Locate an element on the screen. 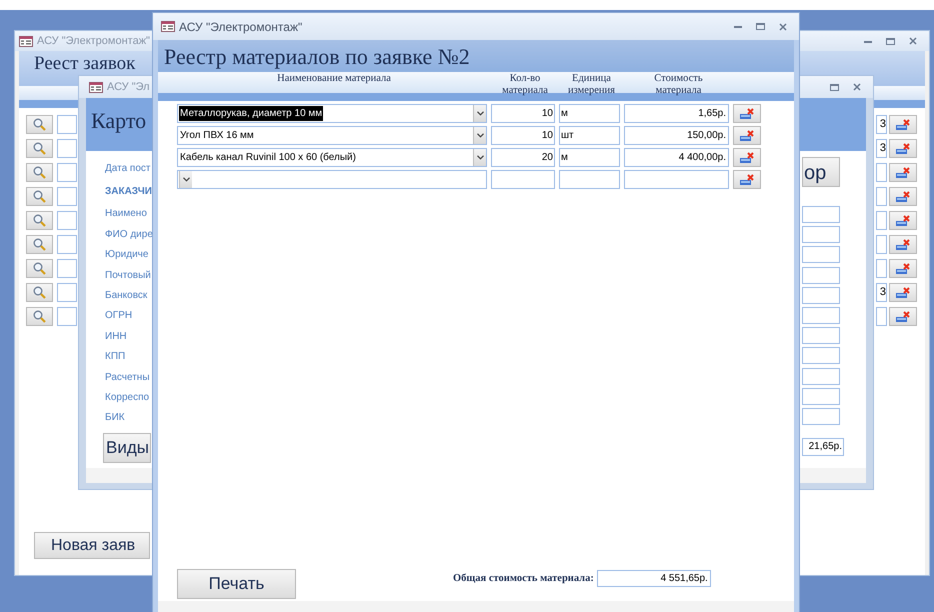  cost-field is located at coordinates (676, 179).